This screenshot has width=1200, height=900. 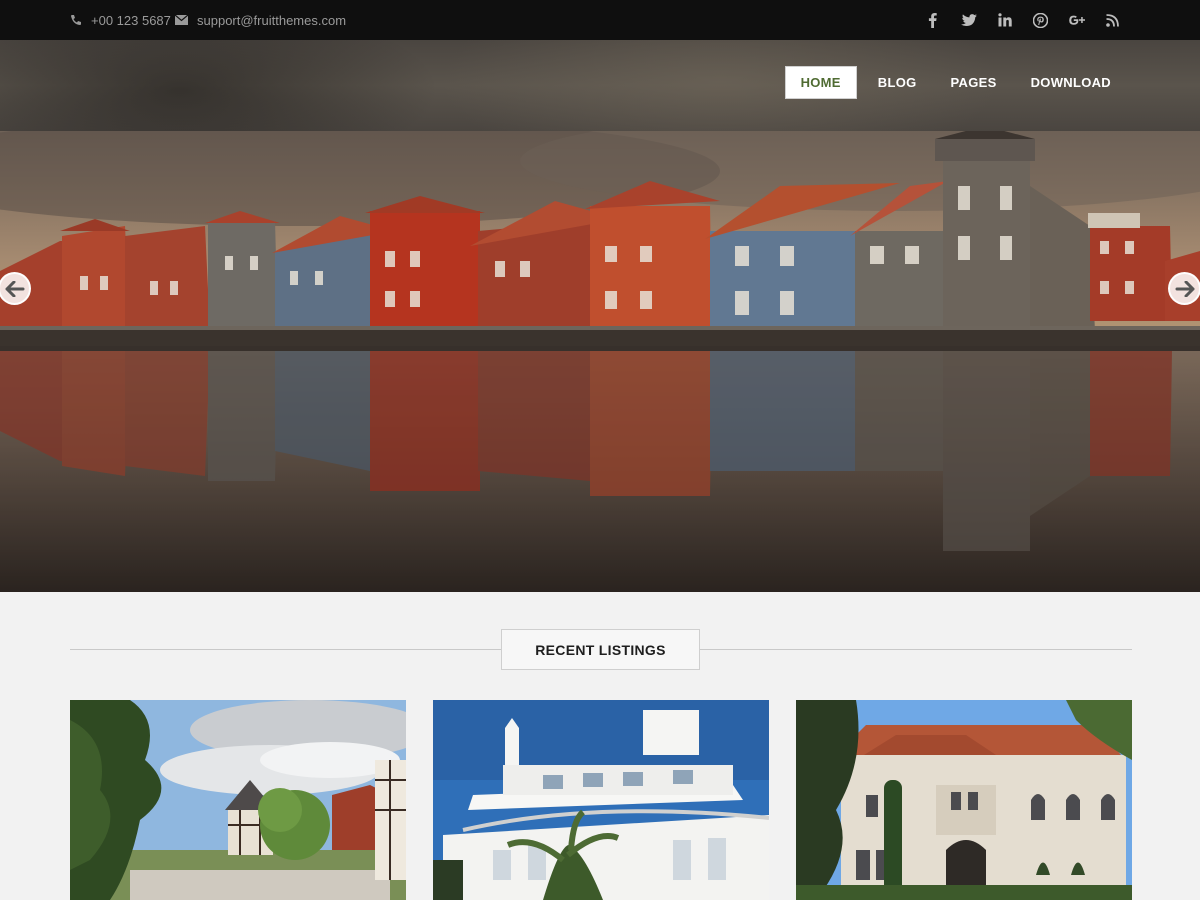 I want to click on nav-item-download: DOWNLOAD, so click(x=1071, y=82).